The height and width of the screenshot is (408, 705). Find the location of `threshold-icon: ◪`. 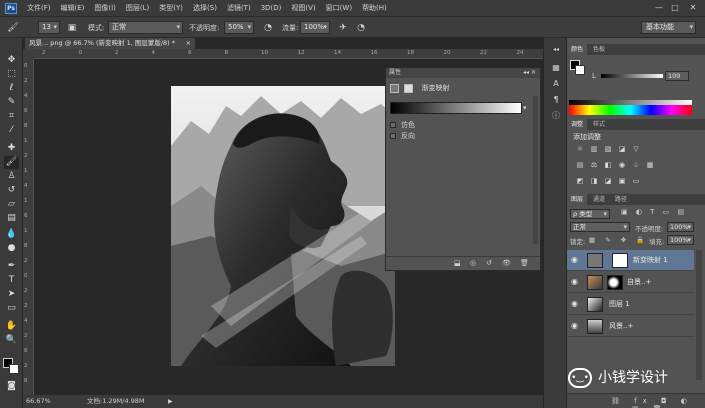

threshold-icon: ◪ is located at coordinates (608, 181).